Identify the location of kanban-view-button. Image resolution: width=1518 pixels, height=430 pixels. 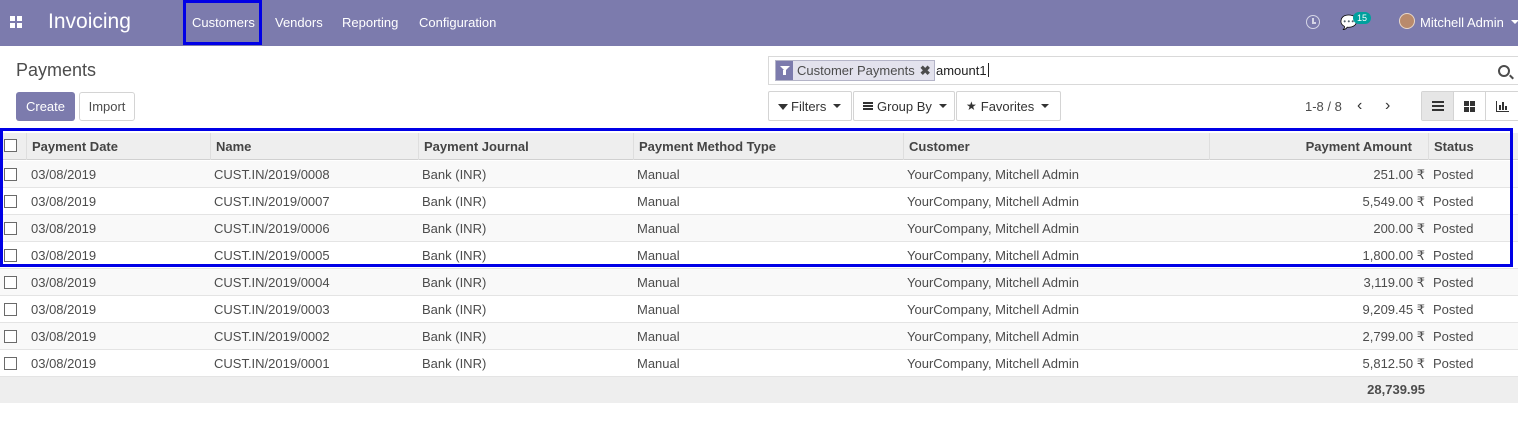
(1470, 106).